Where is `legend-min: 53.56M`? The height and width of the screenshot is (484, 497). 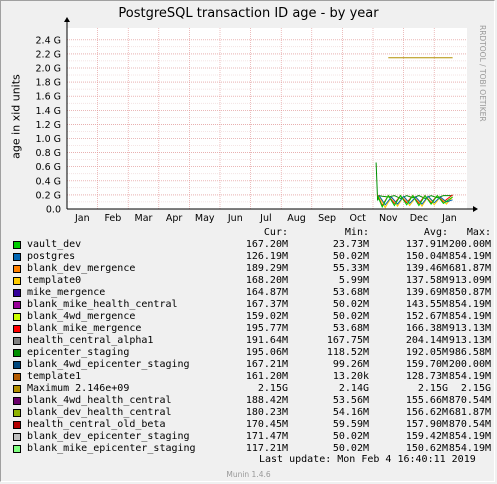
legend-min: 53.56M is located at coordinates (350, 400).